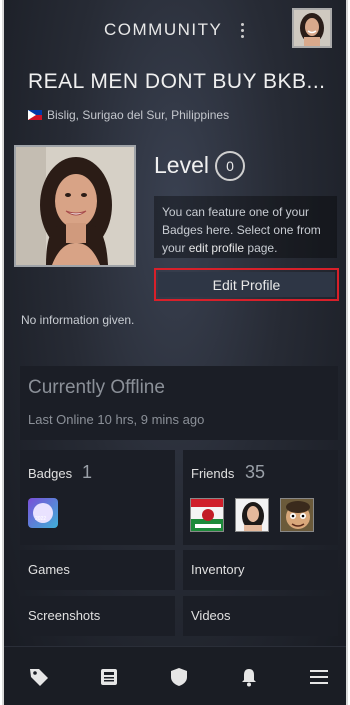 The height and width of the screenshot is (705, 350). Describe the element at coordinates (116, 419) in the screenshot. I see `last-online: Last Online 10 hrs, 9 mins ago` at that location.